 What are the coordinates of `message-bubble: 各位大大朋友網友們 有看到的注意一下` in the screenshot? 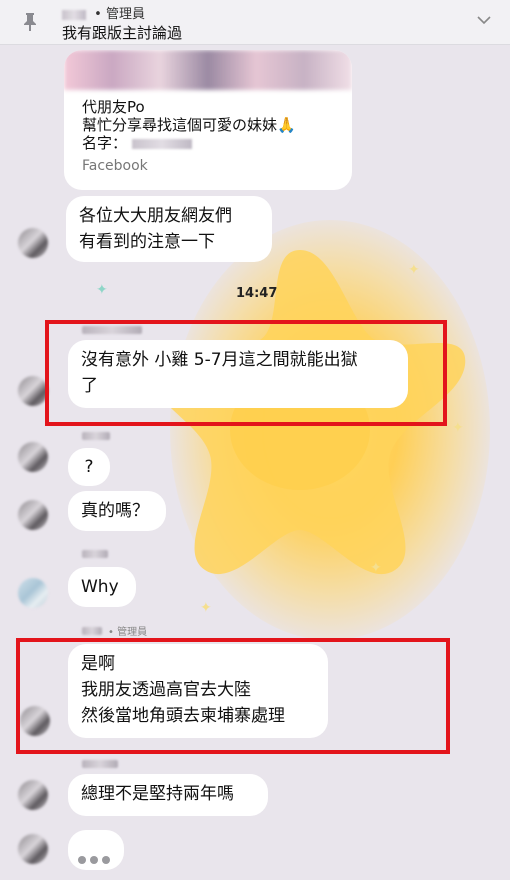 It's located at (169, 229).